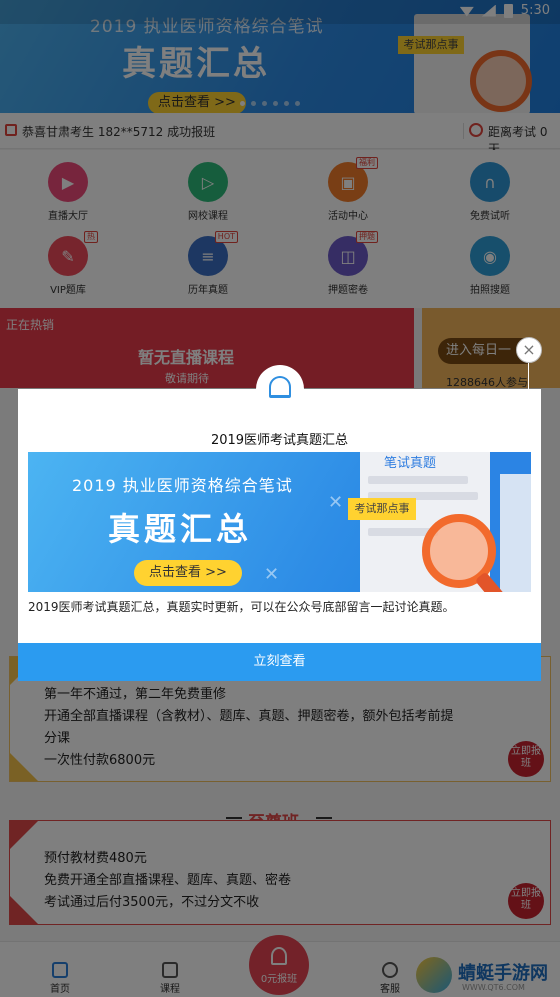 This screenshot has height=997, width=560. Describe the element at coordinates (182, 485) in the screenshot. I see `image-subtitle: 2019 执业医师资格综合笔试` at that location.